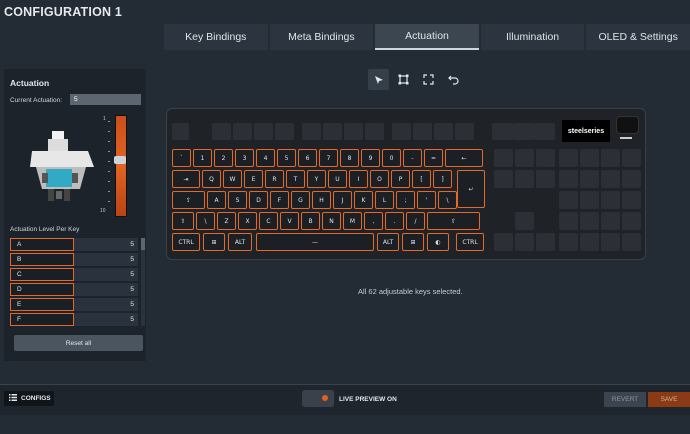 This screenshot has width=690, height=434. Describe the element at coordinates (274, 179) in the screenshot. I see `keyboard-key: R` at that location.